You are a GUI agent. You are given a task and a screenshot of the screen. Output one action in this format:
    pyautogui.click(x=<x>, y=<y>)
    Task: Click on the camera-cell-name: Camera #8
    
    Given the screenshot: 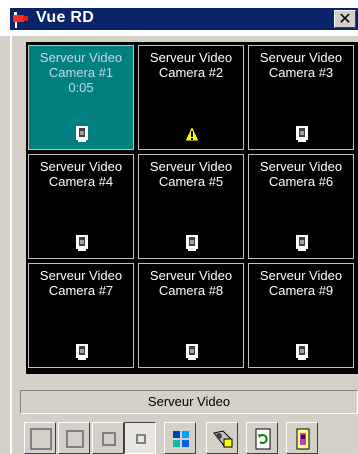 What is the action you would take?
    pyautogui.click(x=191, y=290)
    